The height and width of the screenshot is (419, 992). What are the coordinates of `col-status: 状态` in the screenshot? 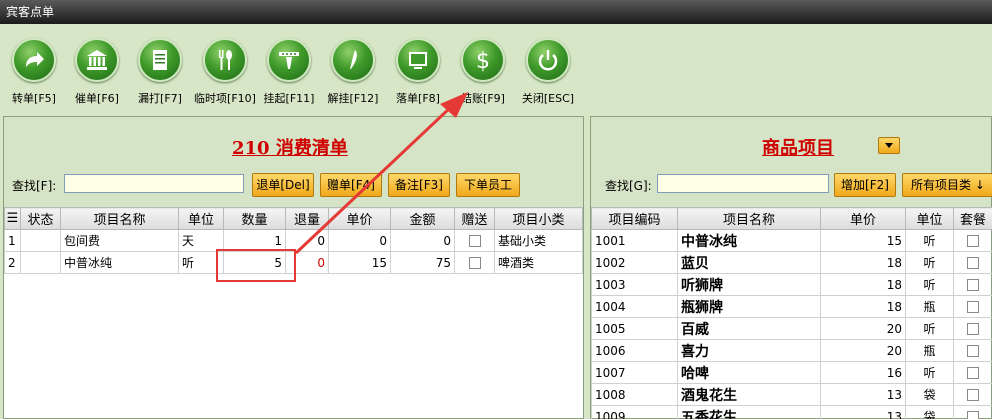 It's located at (40, 218).